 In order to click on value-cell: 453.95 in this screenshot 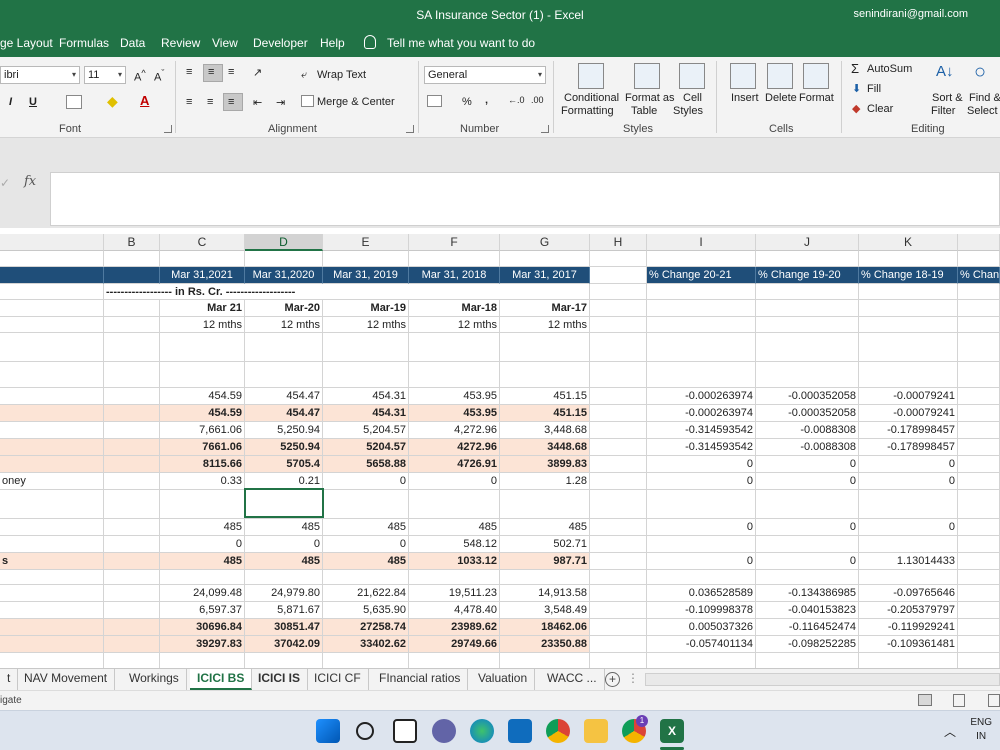, I will do `click(454, 396)`.